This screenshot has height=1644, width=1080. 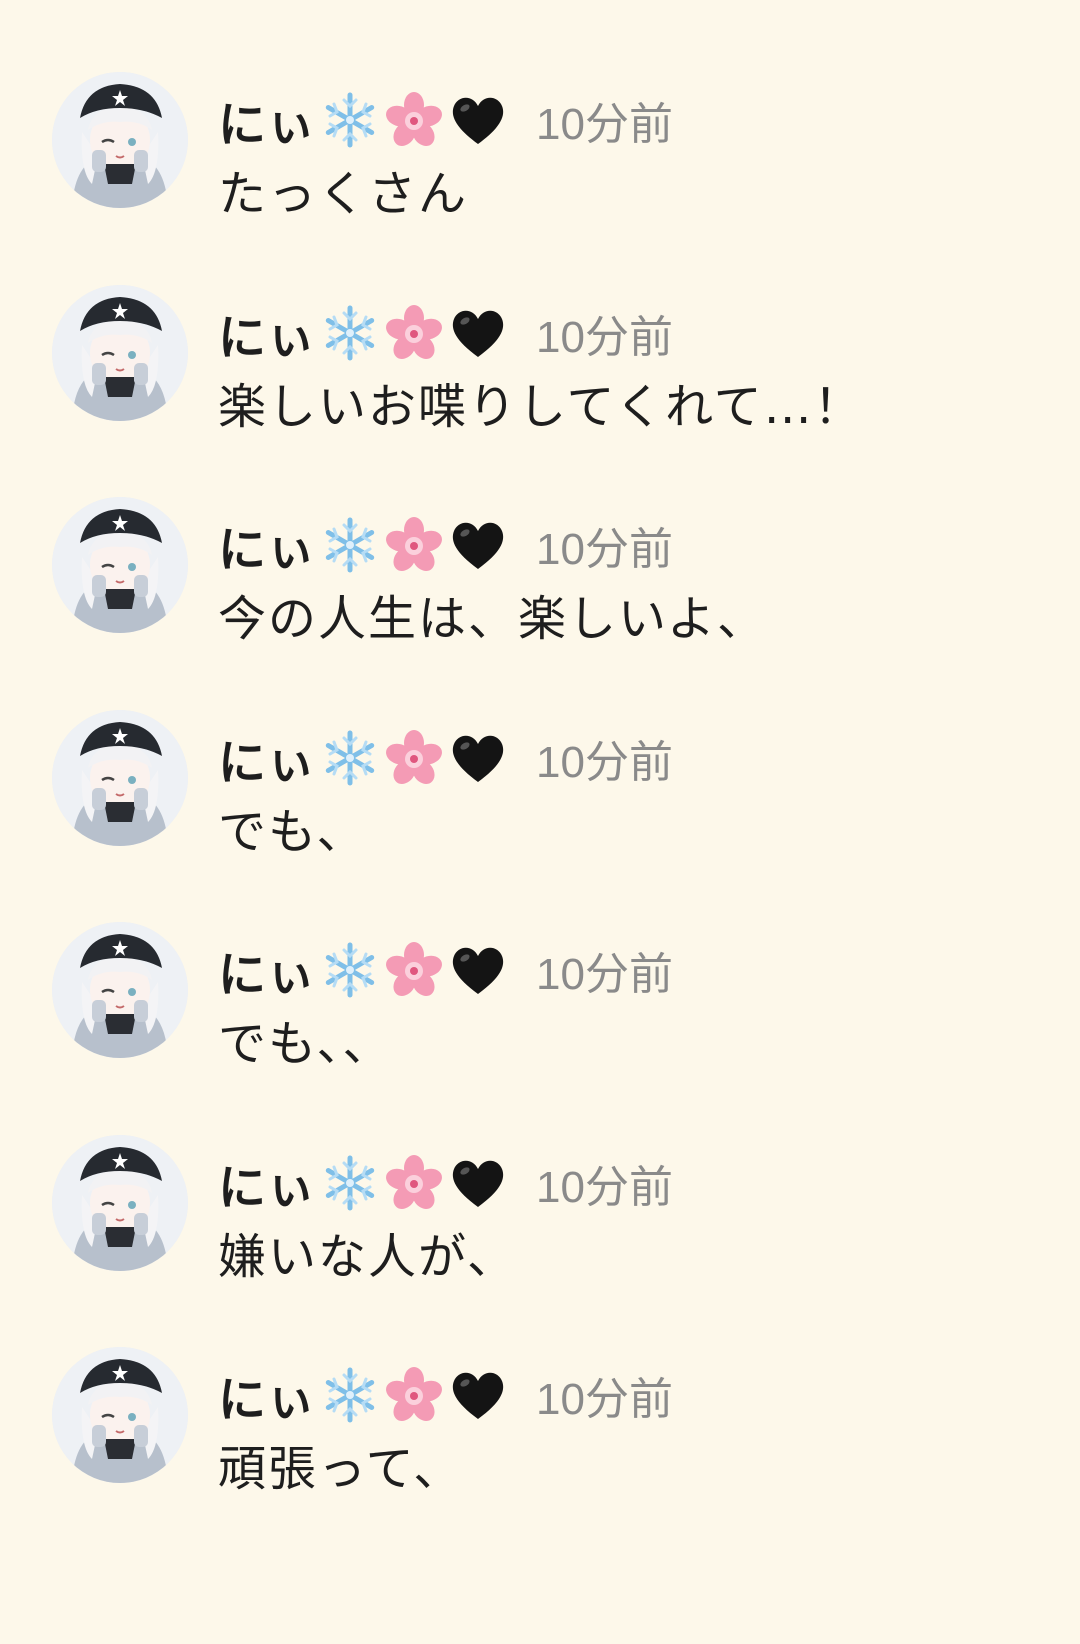 What do you see at coordinates (540, 172) in the screenshot?
I see `comment-item: にぃ 10分前たっくさん` at bounding box center [540, 172].